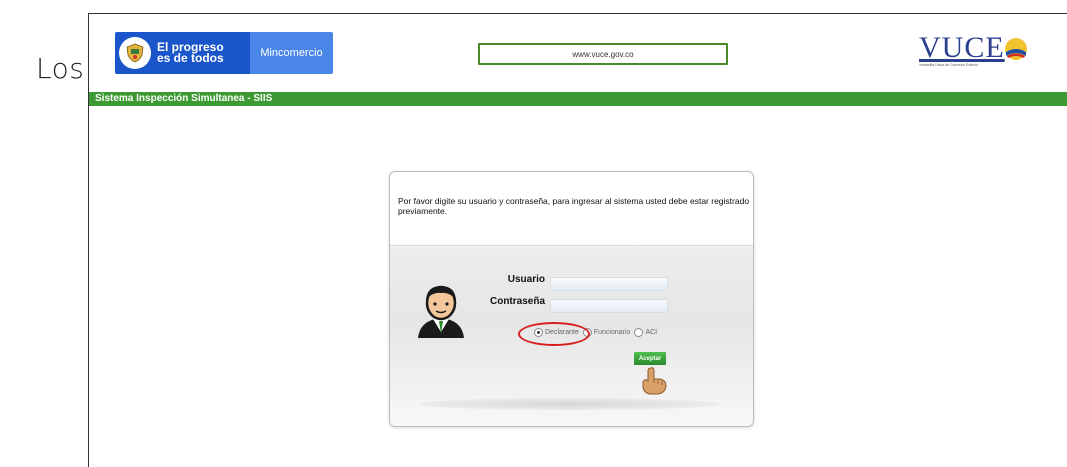 This screenshot has height=467, width=1067. I want to click on radio-funcionario-label: Funcionario, so click(612, 332).